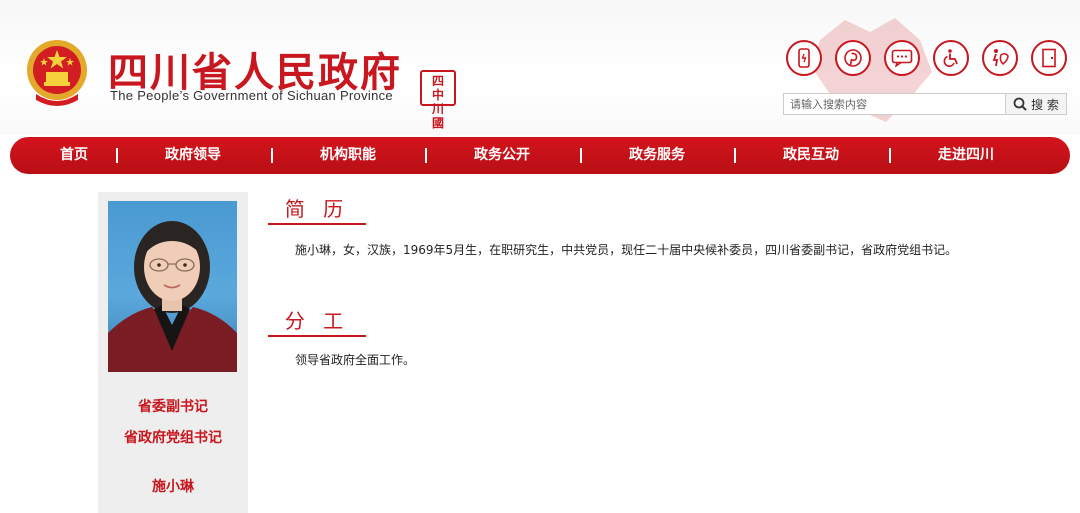 The width and height of the screenshot is (1080, 513). Describe the element at coordinates (926, 58) in the screenshot. I see `toolbar` at that location.